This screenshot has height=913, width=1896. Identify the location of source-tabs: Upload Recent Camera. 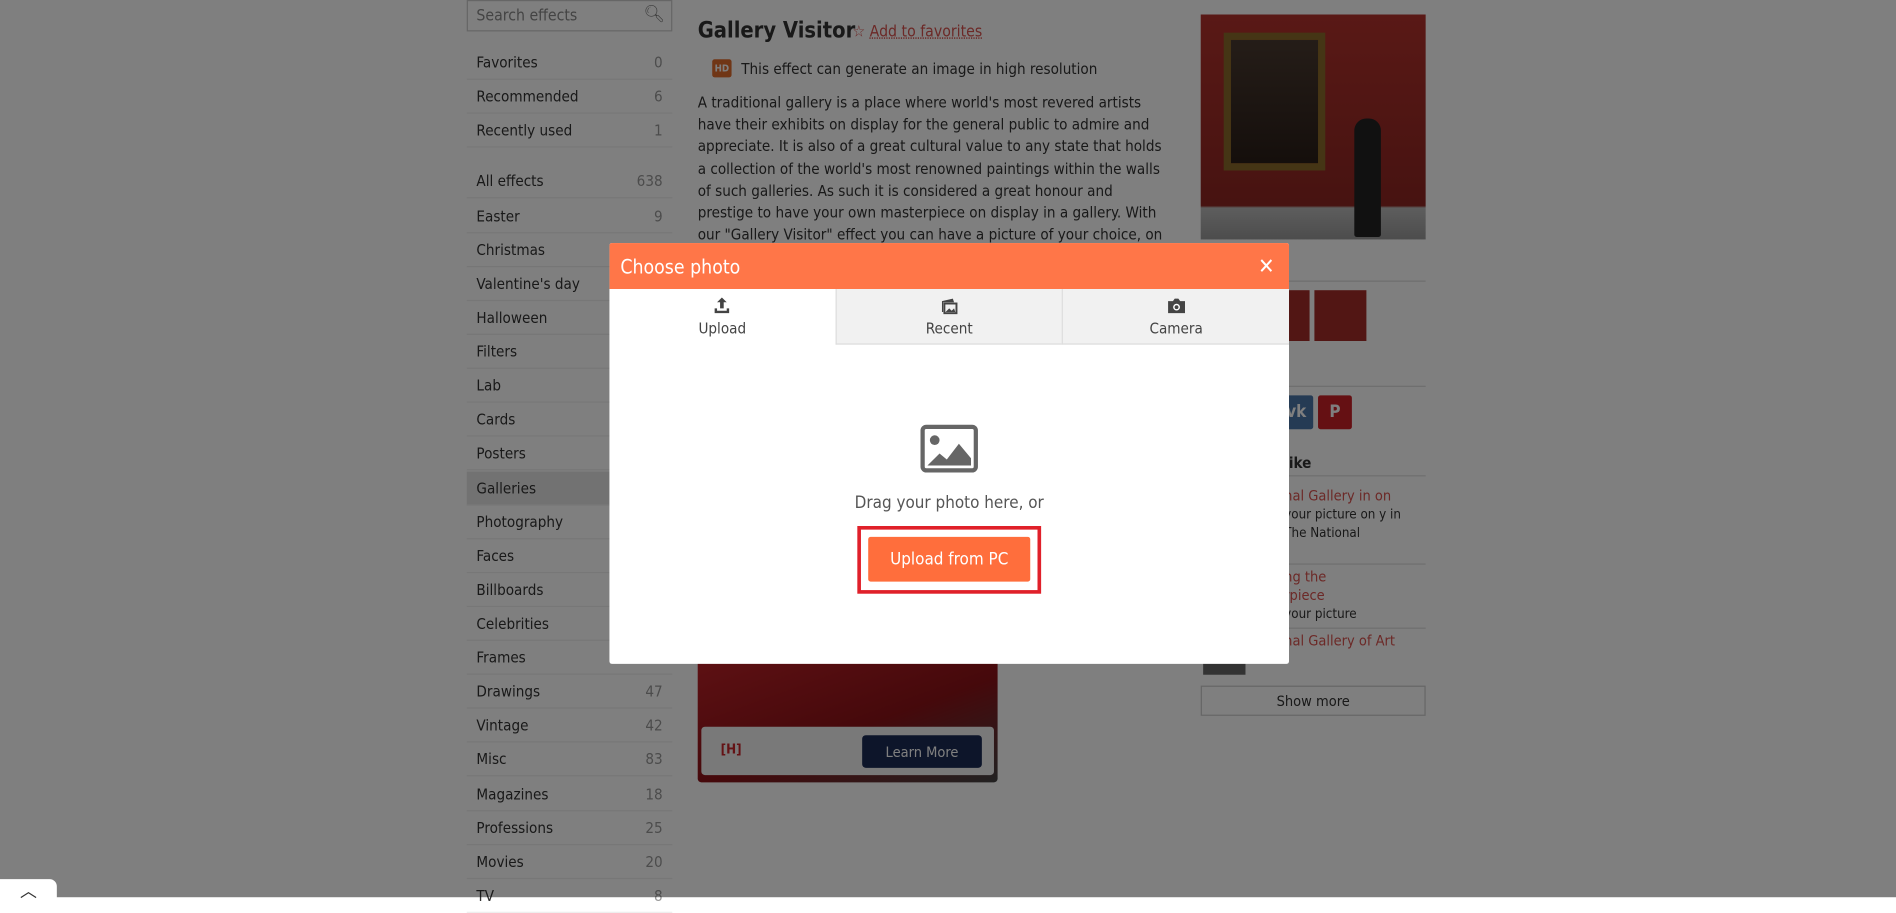
(949, 316).